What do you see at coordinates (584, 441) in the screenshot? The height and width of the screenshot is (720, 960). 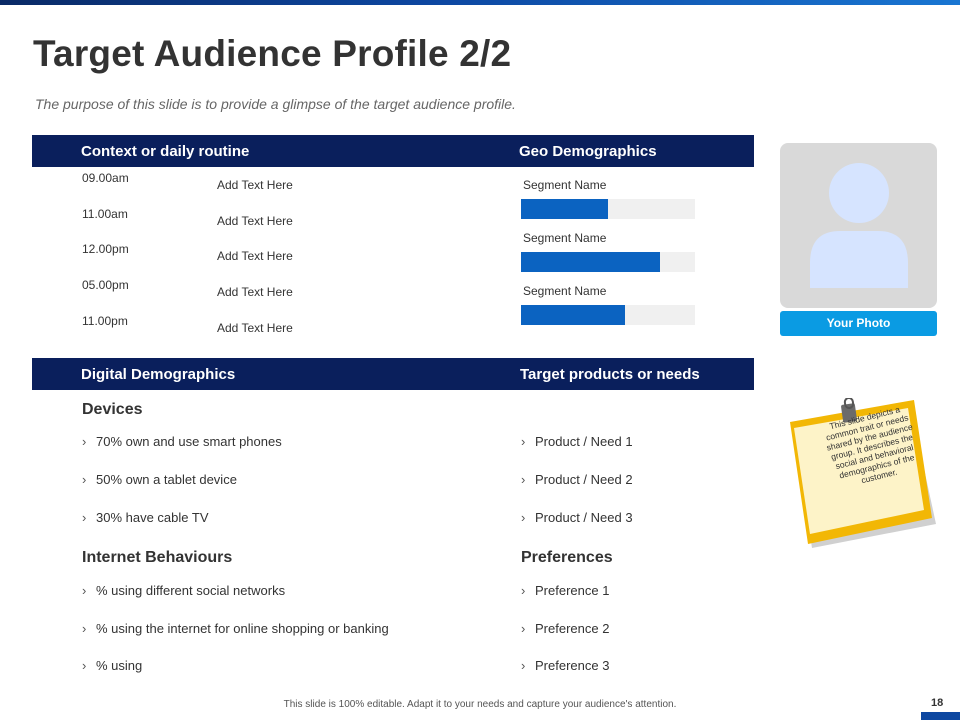 I see `item-text: Product / Need 1` at bounding box center [584, 441].